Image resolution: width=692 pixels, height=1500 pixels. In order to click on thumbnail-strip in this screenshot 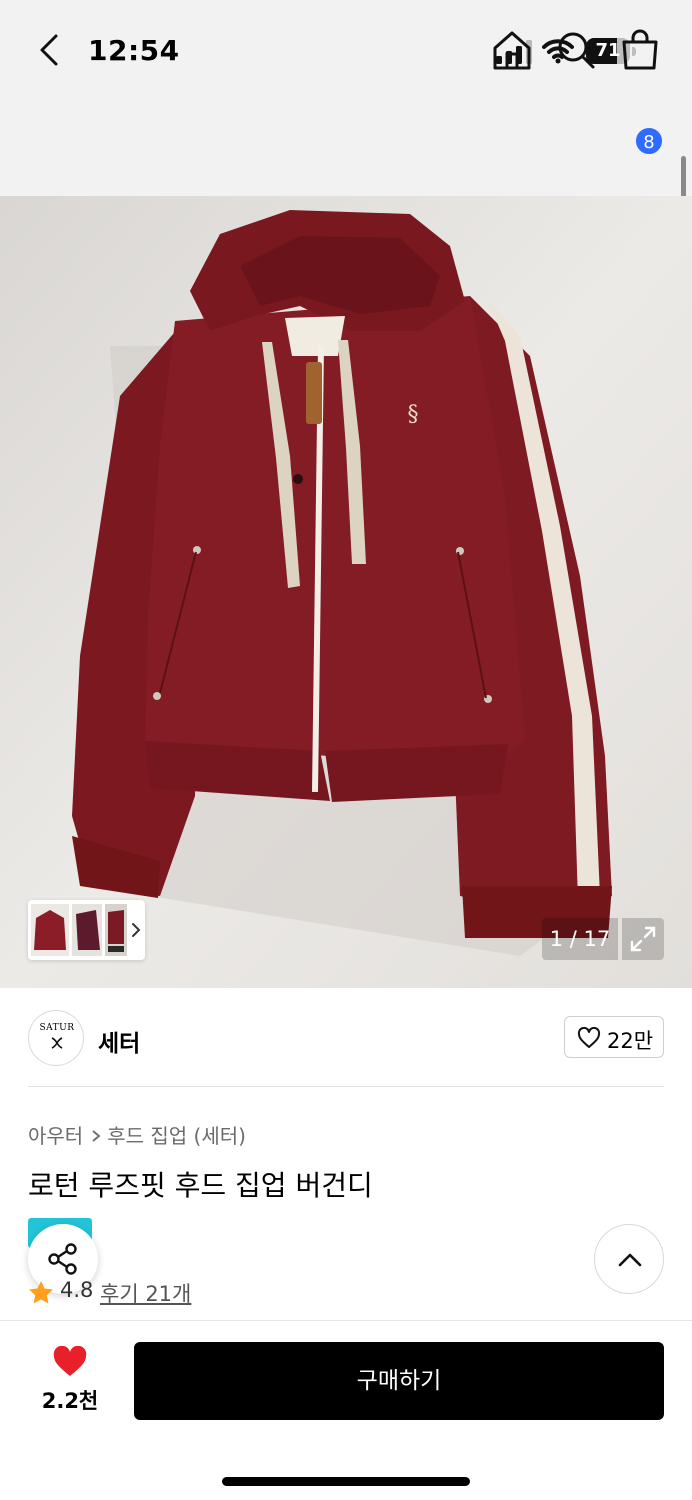, I will do `click(86, 930)`.